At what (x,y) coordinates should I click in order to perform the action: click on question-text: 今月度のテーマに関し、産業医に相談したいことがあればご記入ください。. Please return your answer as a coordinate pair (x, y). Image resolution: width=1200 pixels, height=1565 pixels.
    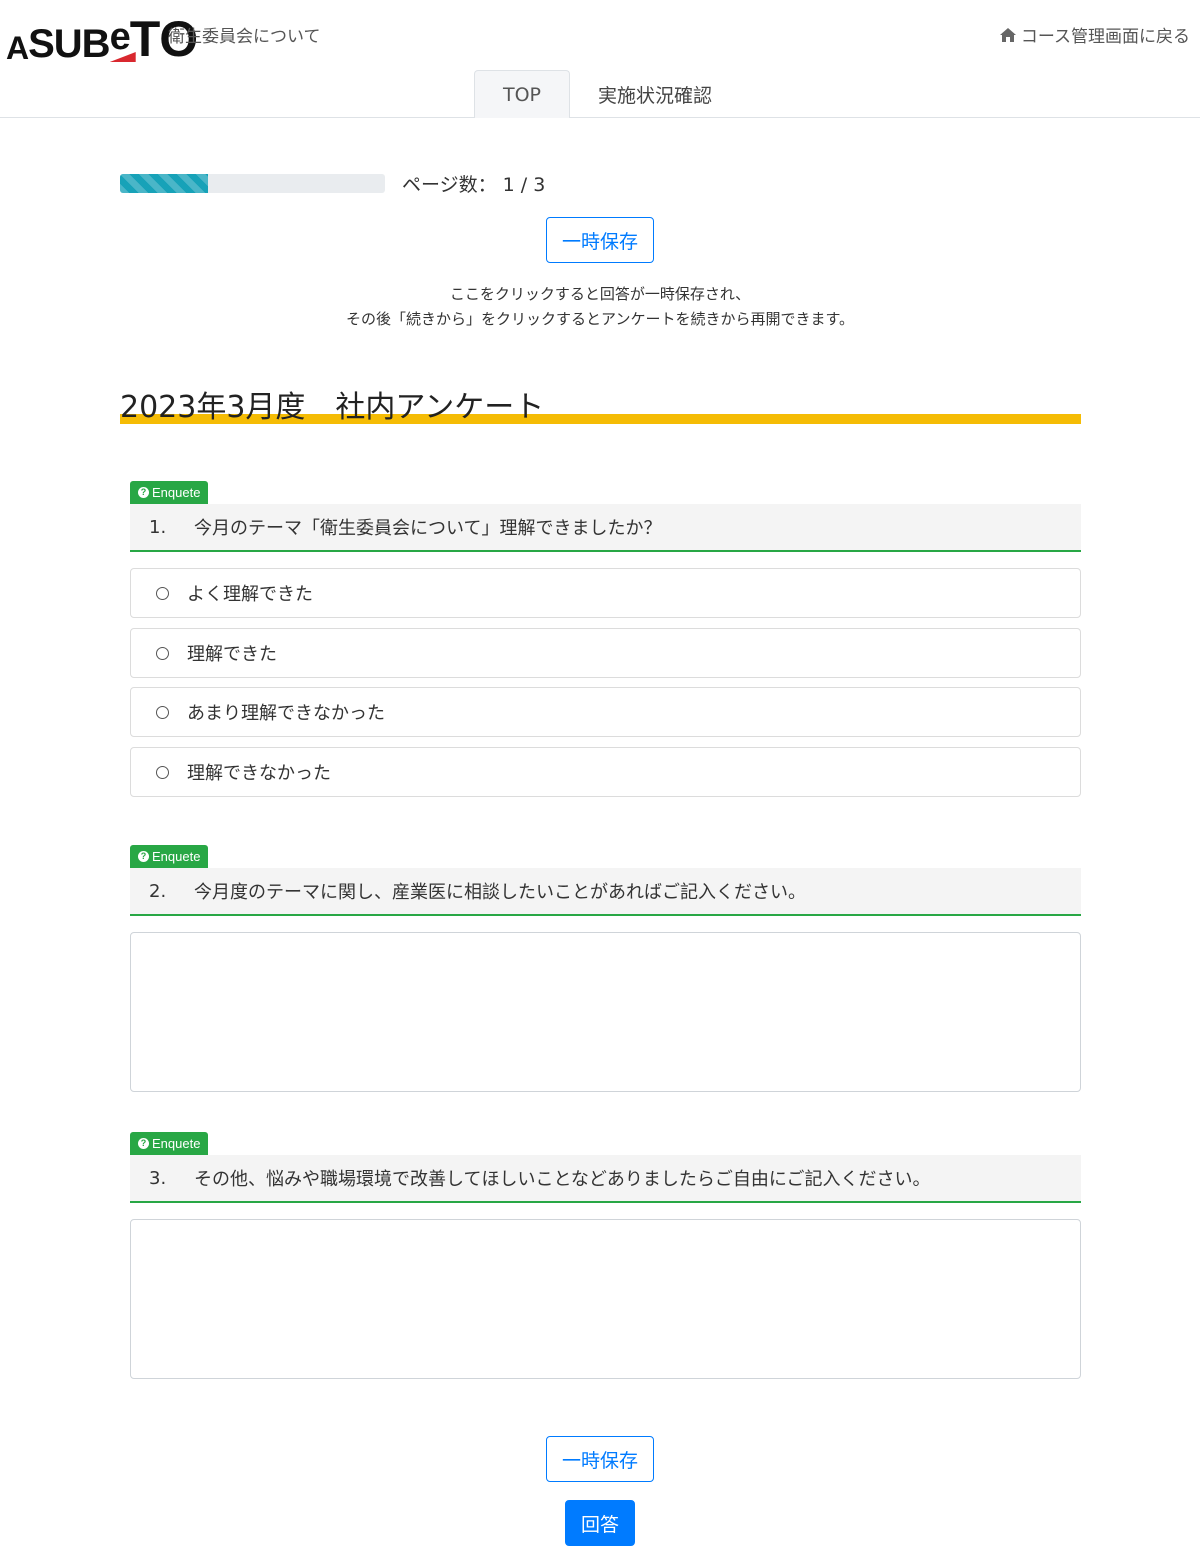
    Looking at the image, I should click on (500, 892).